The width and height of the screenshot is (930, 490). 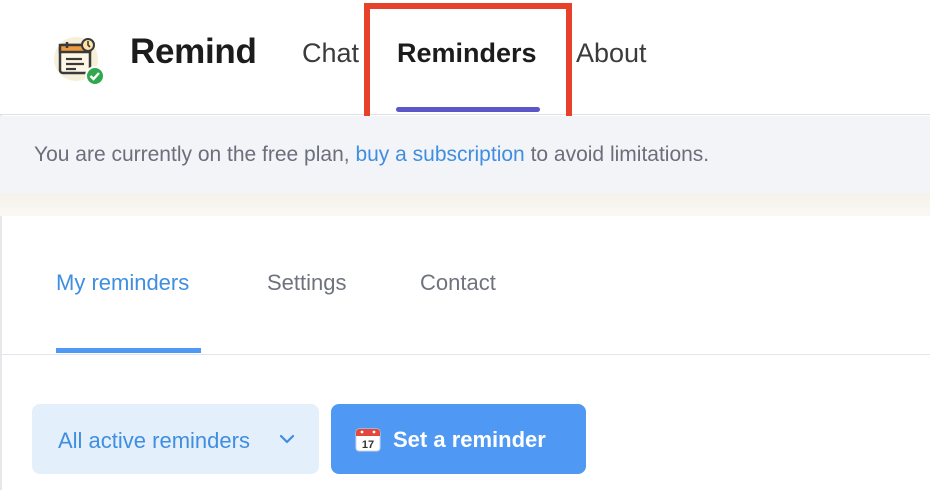 I want to click on active-subtab-indicator, so click(x=128, y=350).